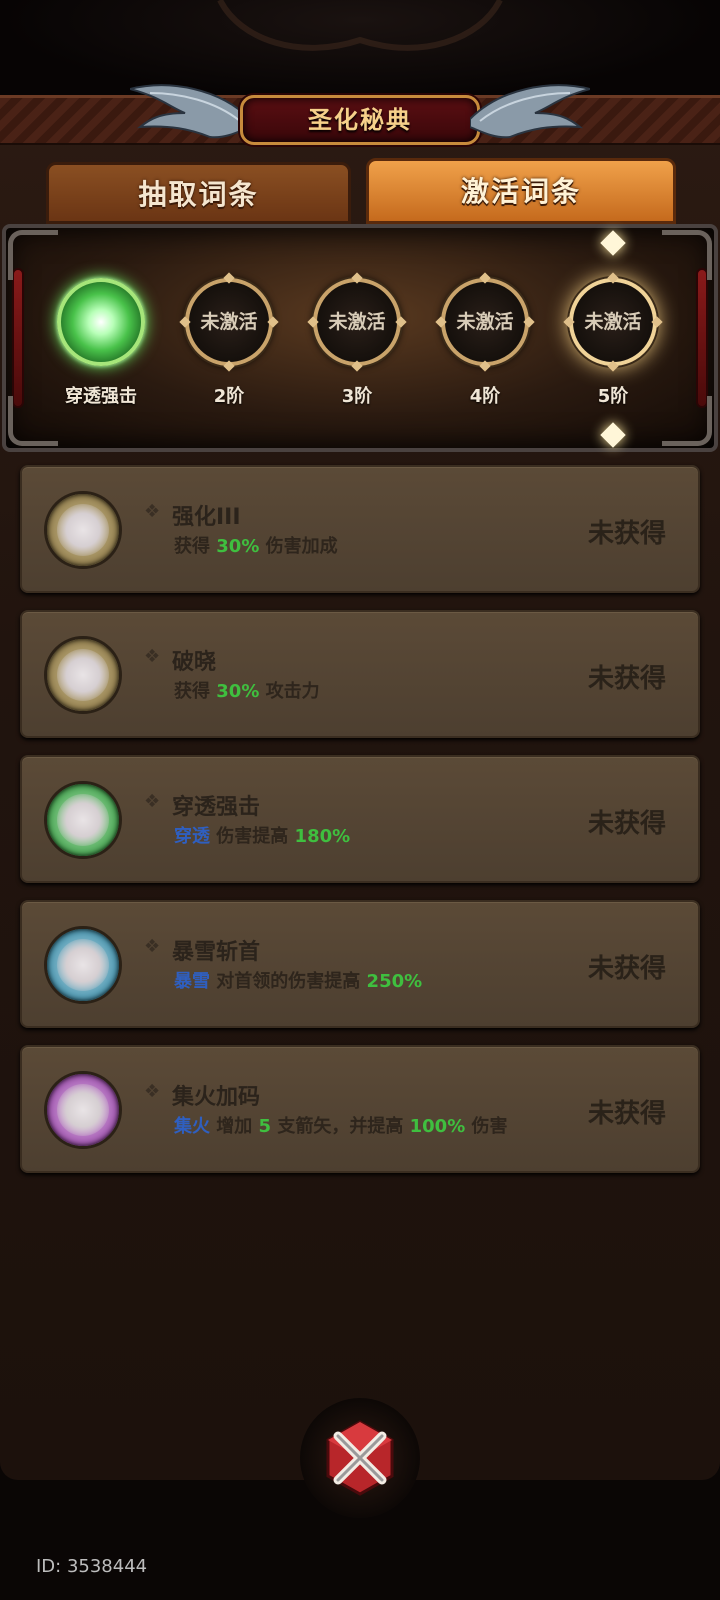 This screenshot has height=1600, width=720. Describe the element at coordinates (192, 981) in the screenshot. I see `desc-segment: 暴雪` at that location.